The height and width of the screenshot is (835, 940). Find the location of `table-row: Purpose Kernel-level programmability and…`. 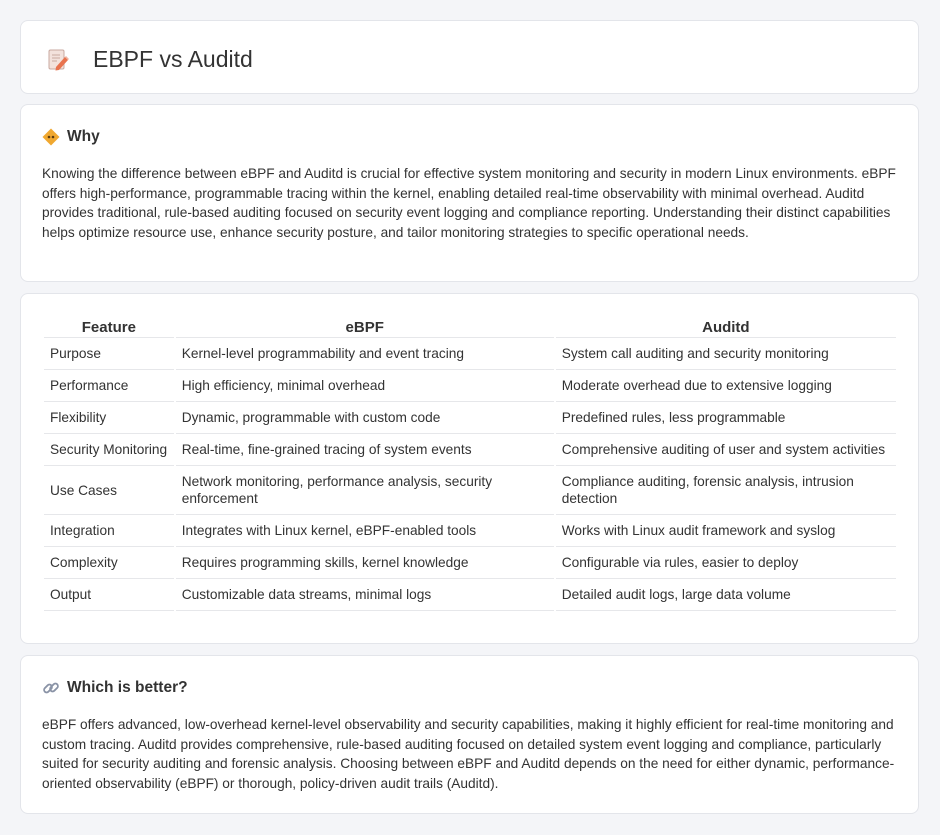

table-row: Purpose Kernel-level programmability and… is located at coordinates (470, 354).